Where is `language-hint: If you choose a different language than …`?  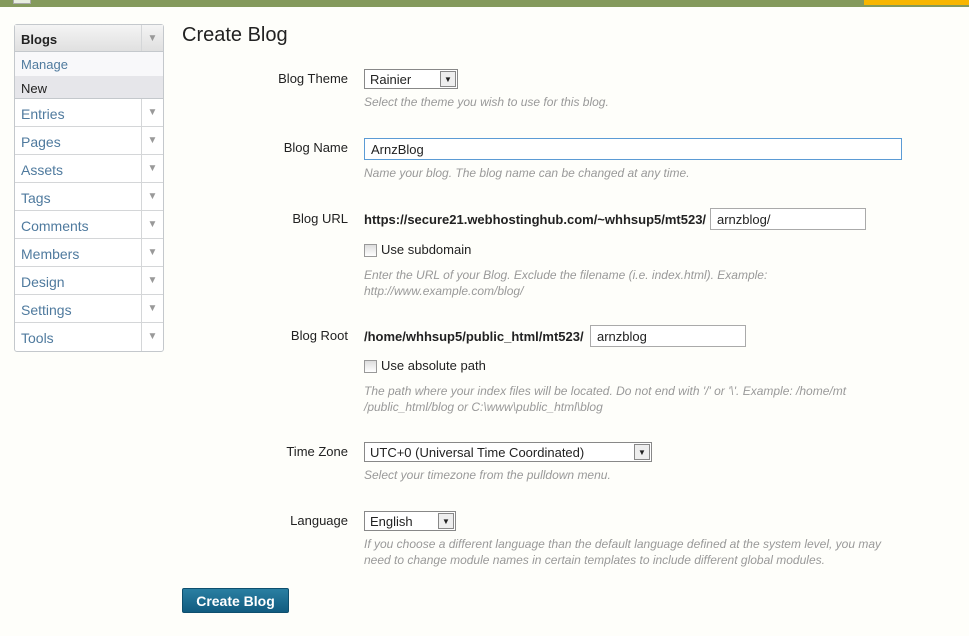
language-hint: If you choose a different language than … is located at coordinates (623, 552).